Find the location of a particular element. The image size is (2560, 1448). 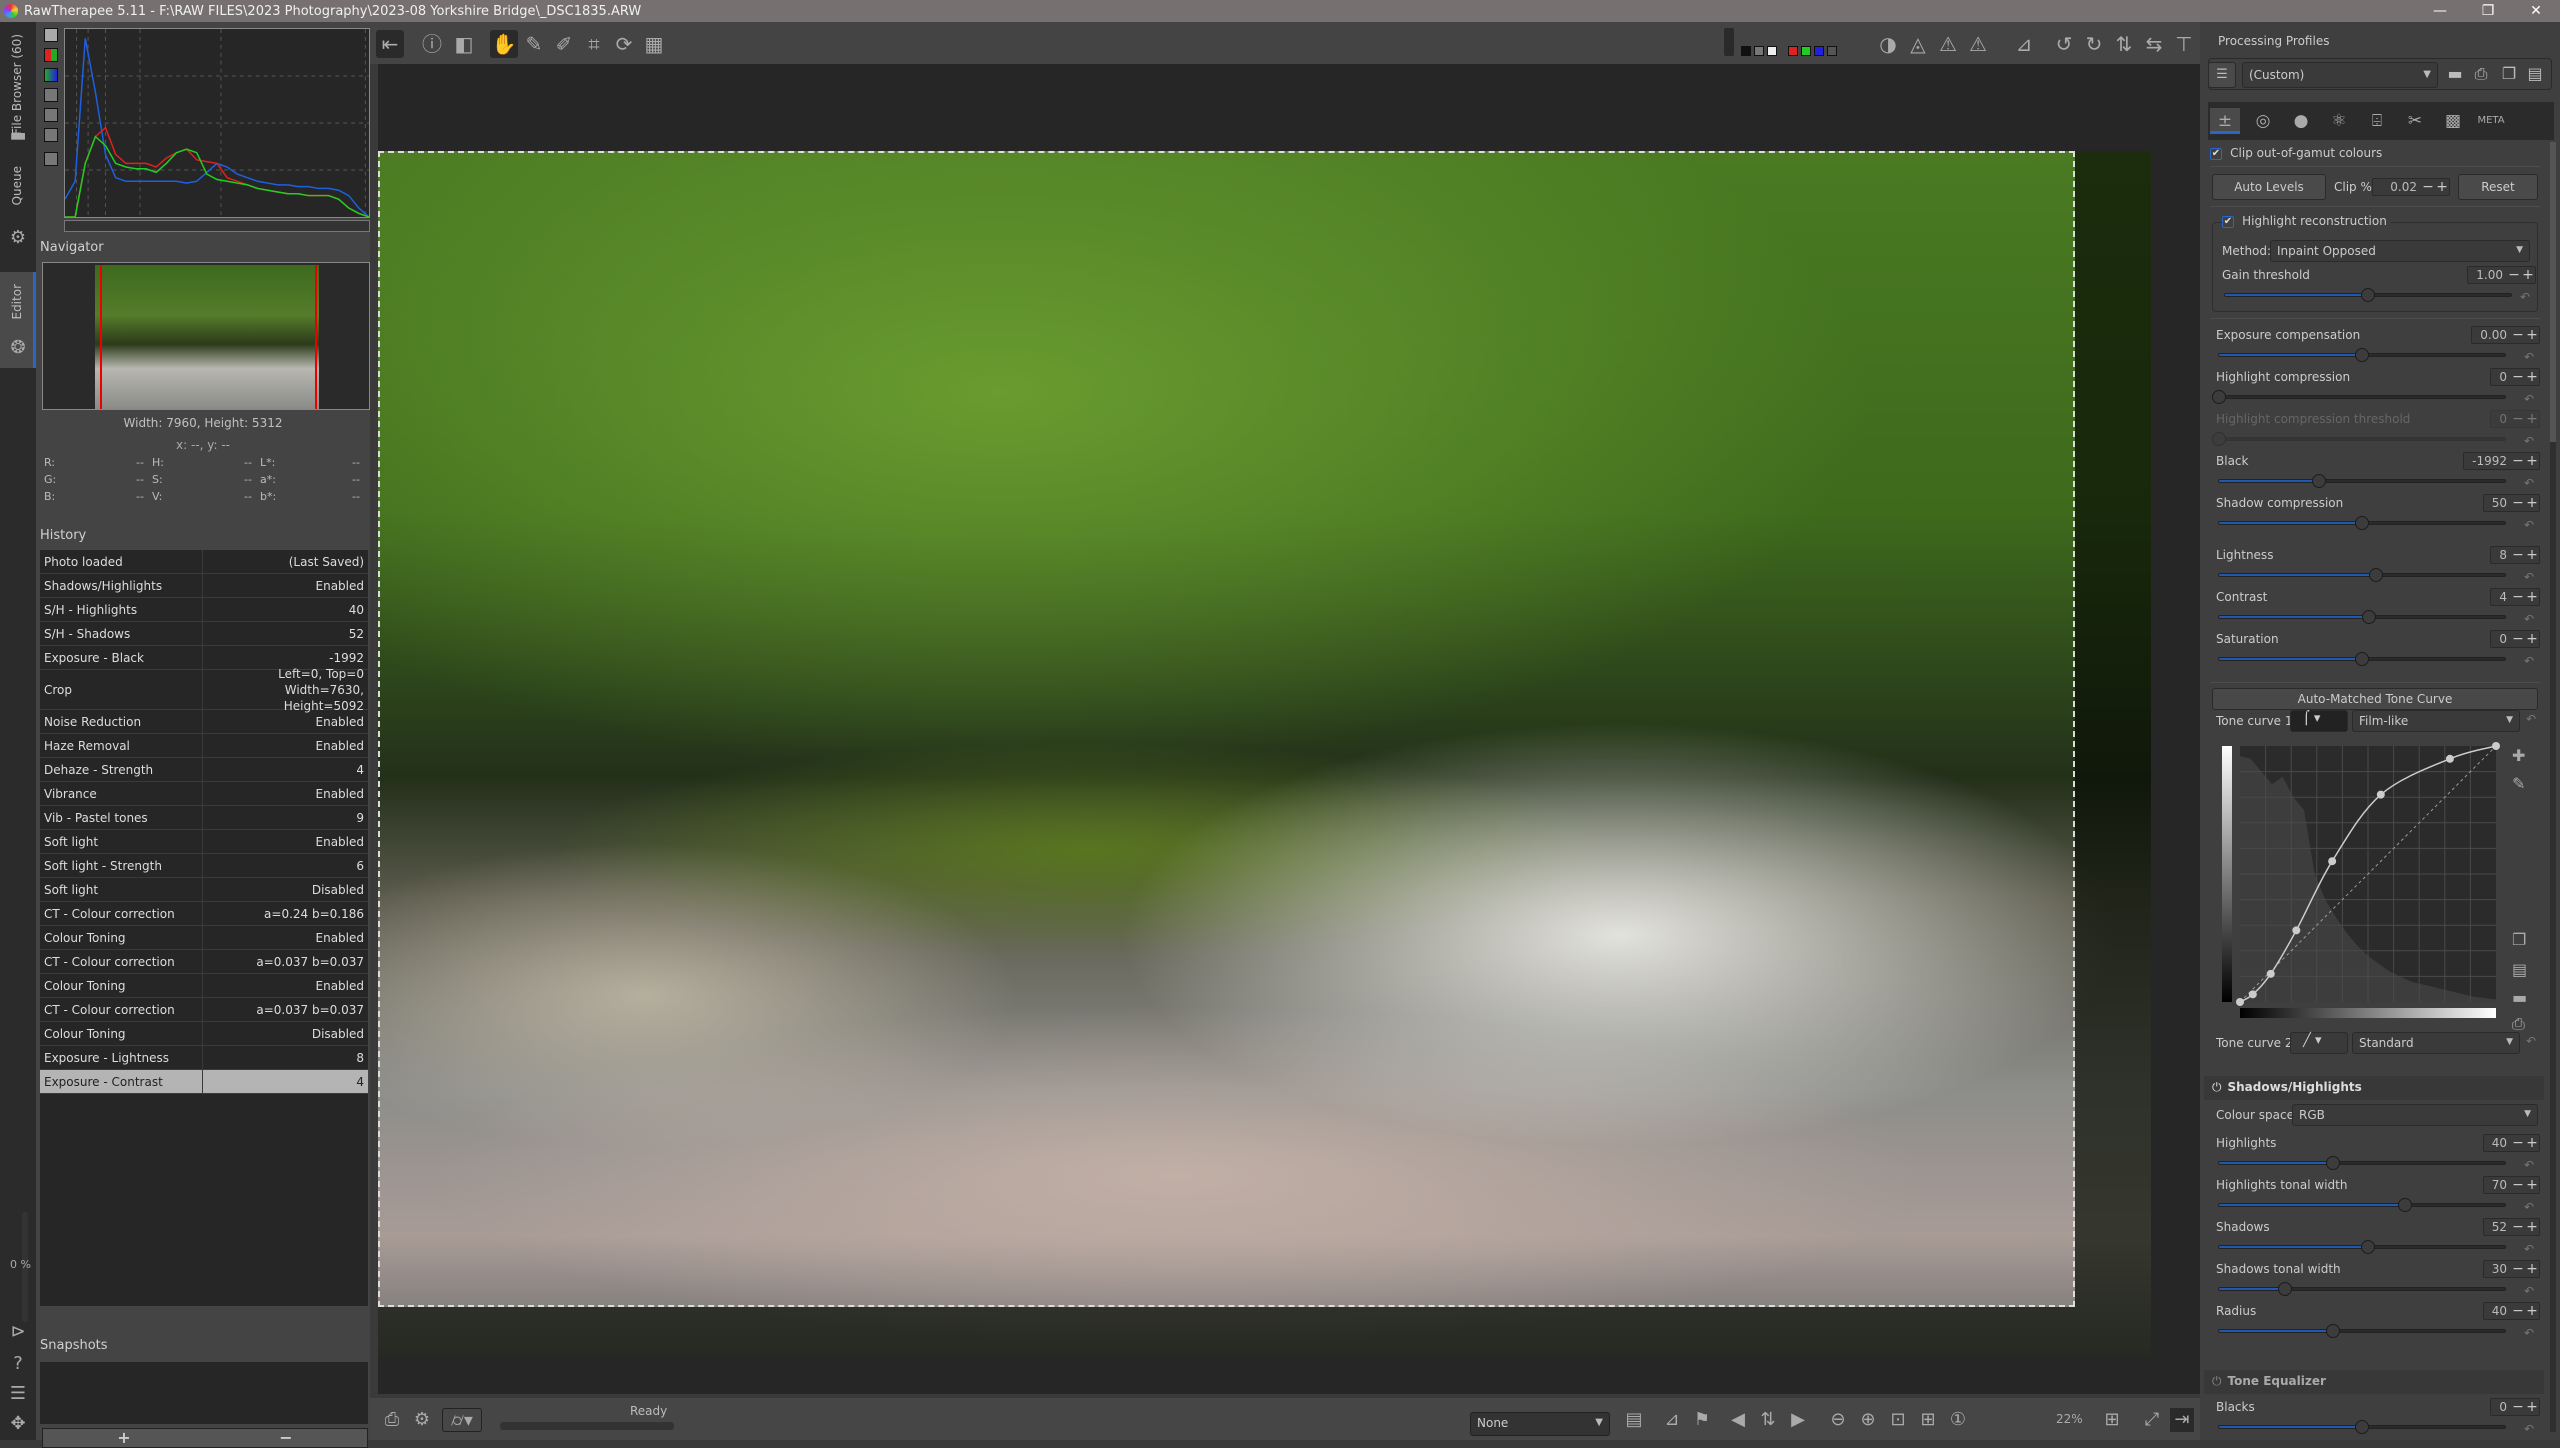

clip-percent-spinner: 0.02− + is located at coordinates (2411, 187).